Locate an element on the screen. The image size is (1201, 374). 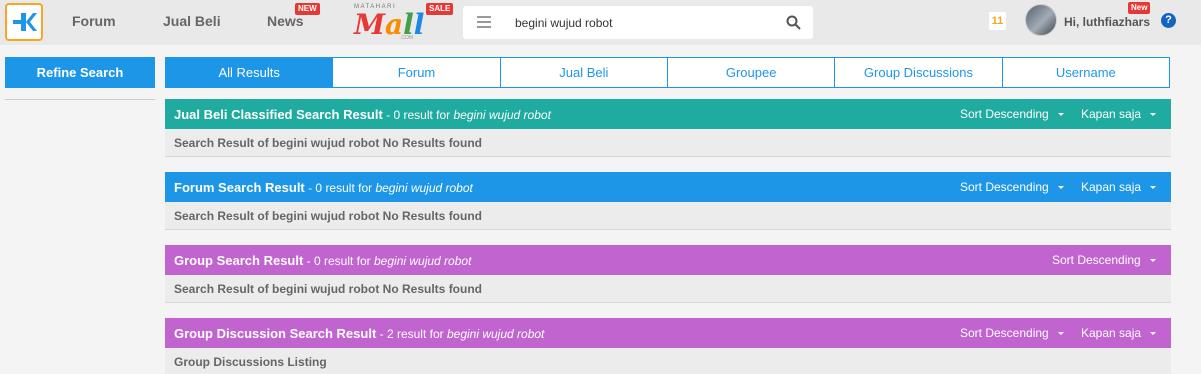
help-icon: ? is located at coordinates (1168, 20).